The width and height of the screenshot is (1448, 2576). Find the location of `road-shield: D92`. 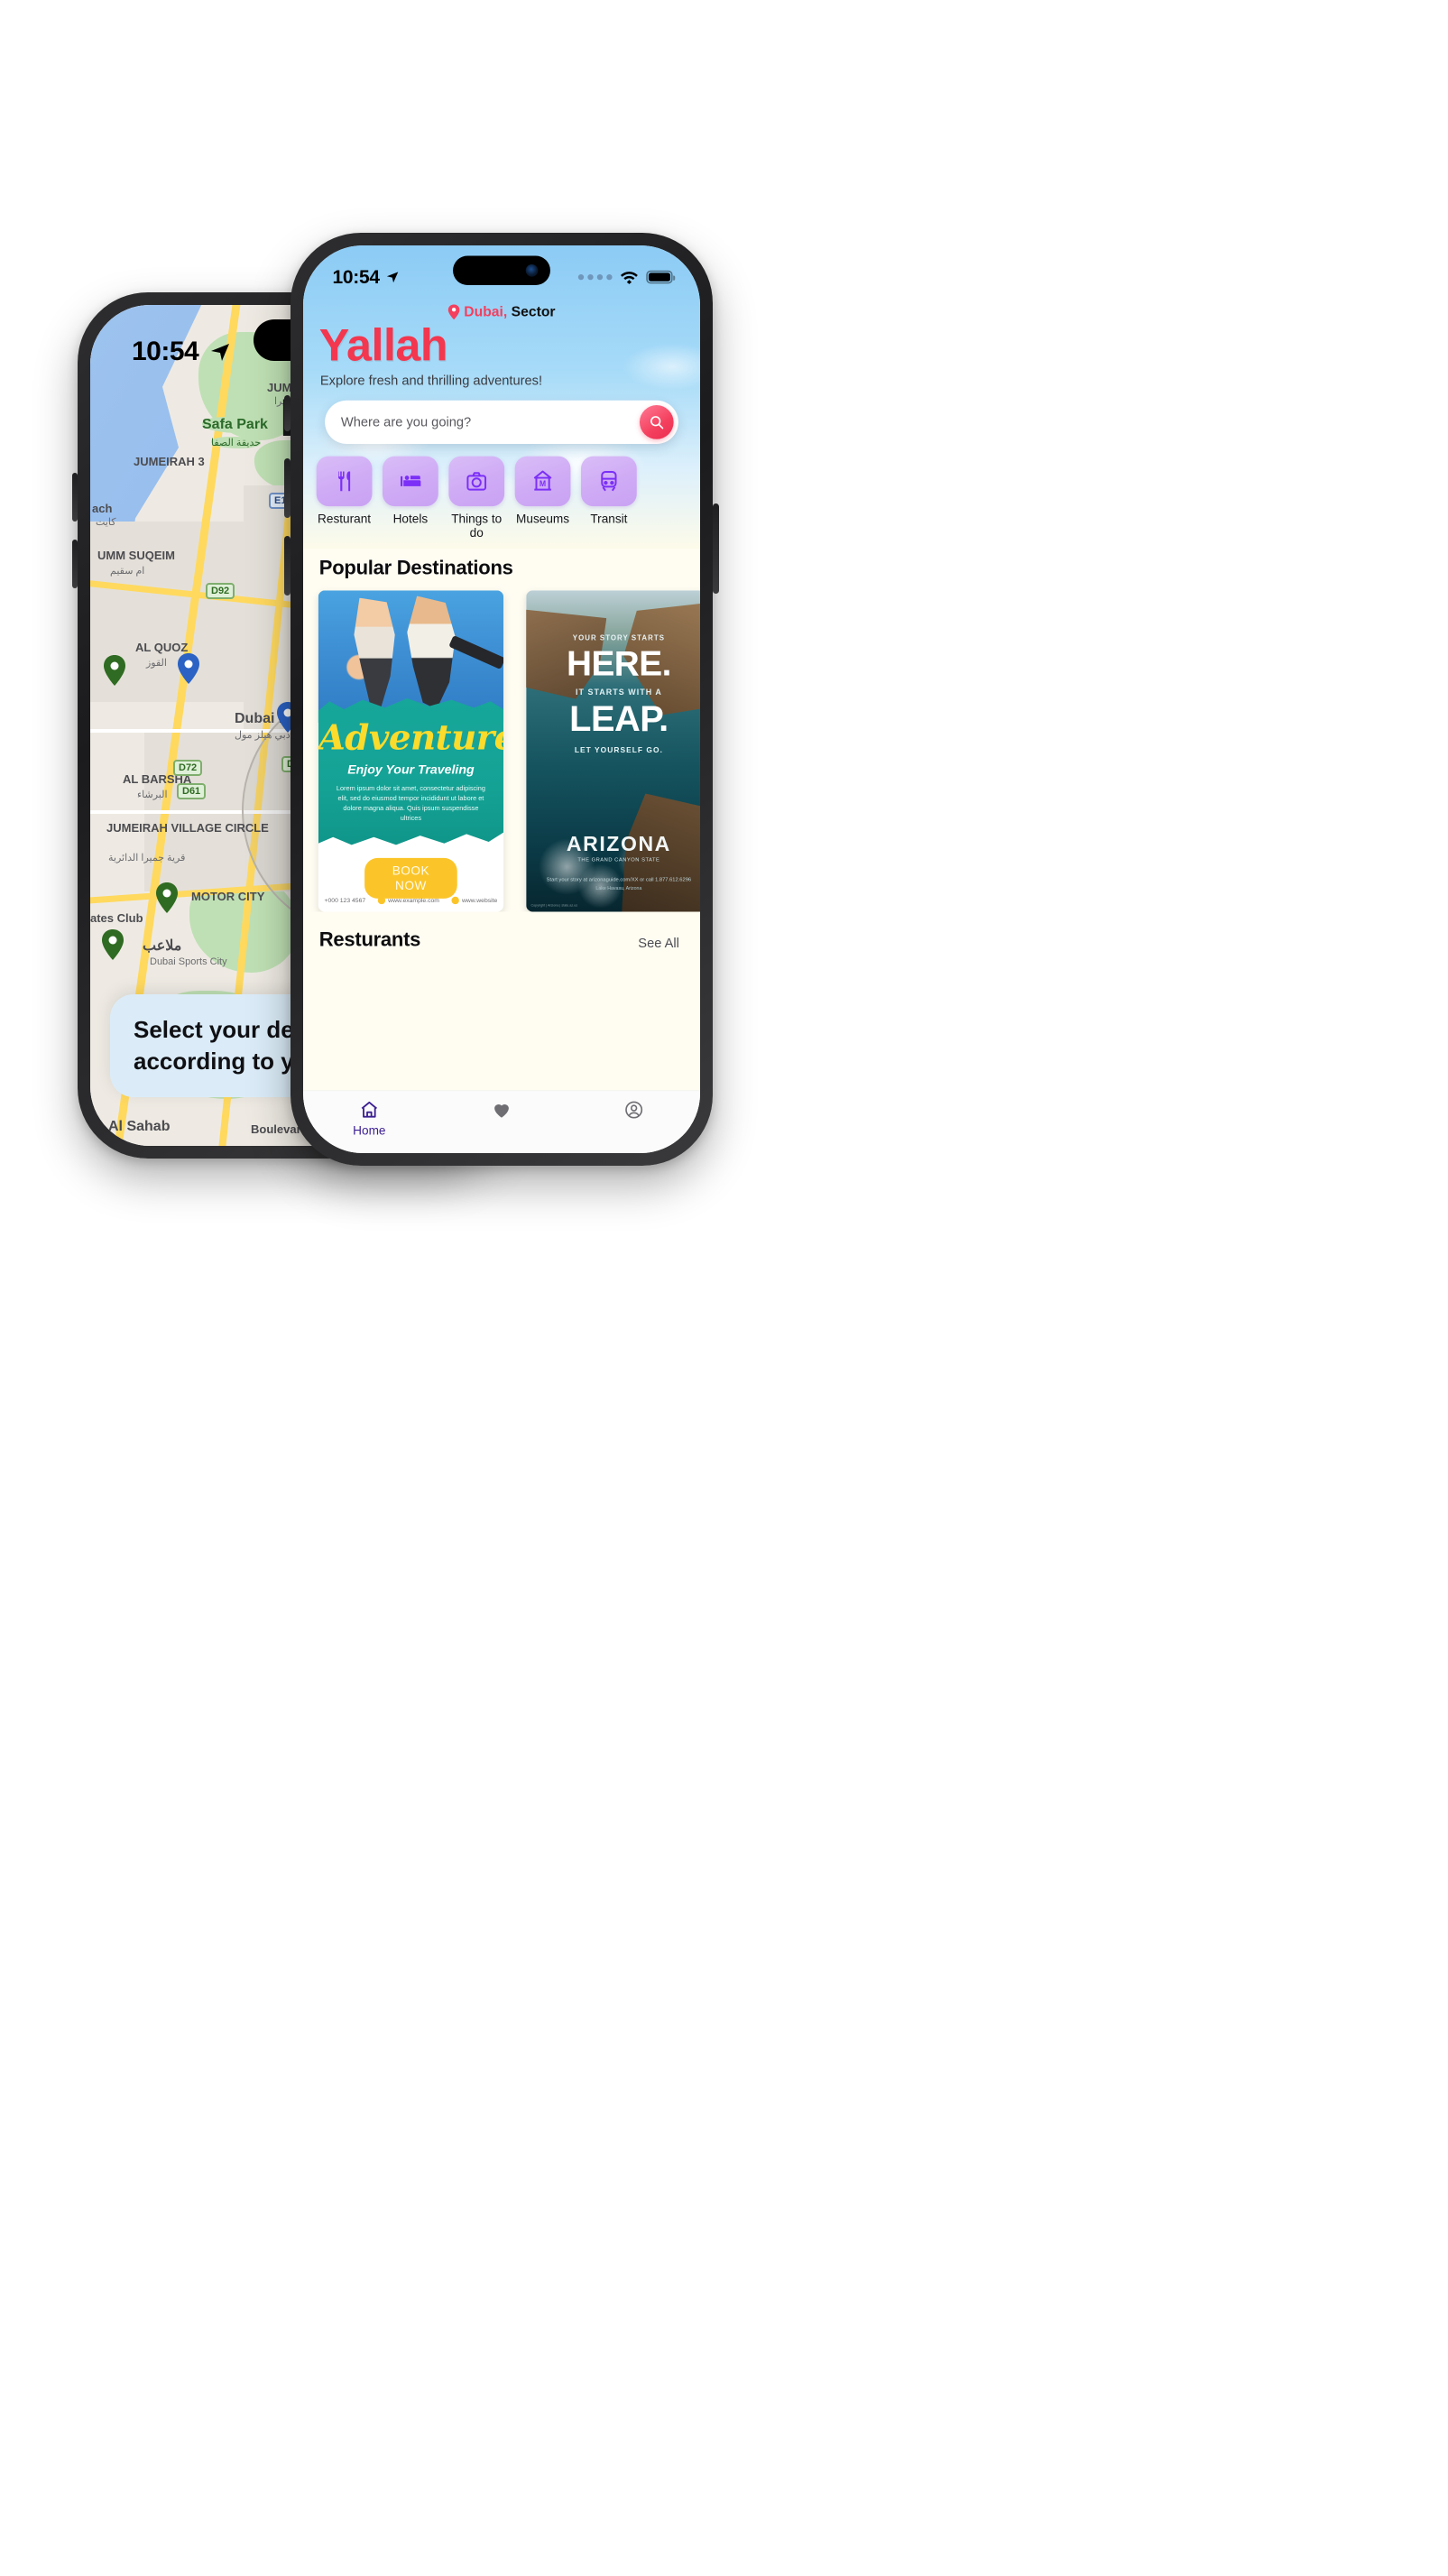

road-shield: D92 is located at coordinates (220, 591).